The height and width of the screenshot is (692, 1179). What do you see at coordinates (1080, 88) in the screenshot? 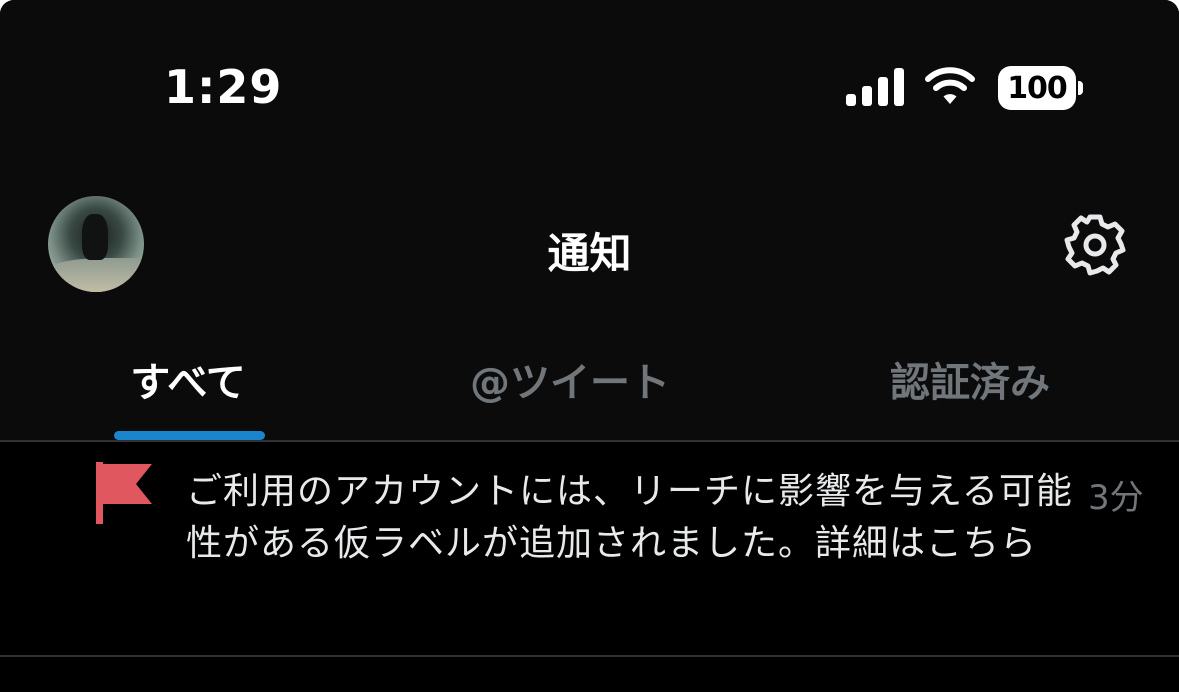
I see `battery-tip` at bounding box center [1080, 88].